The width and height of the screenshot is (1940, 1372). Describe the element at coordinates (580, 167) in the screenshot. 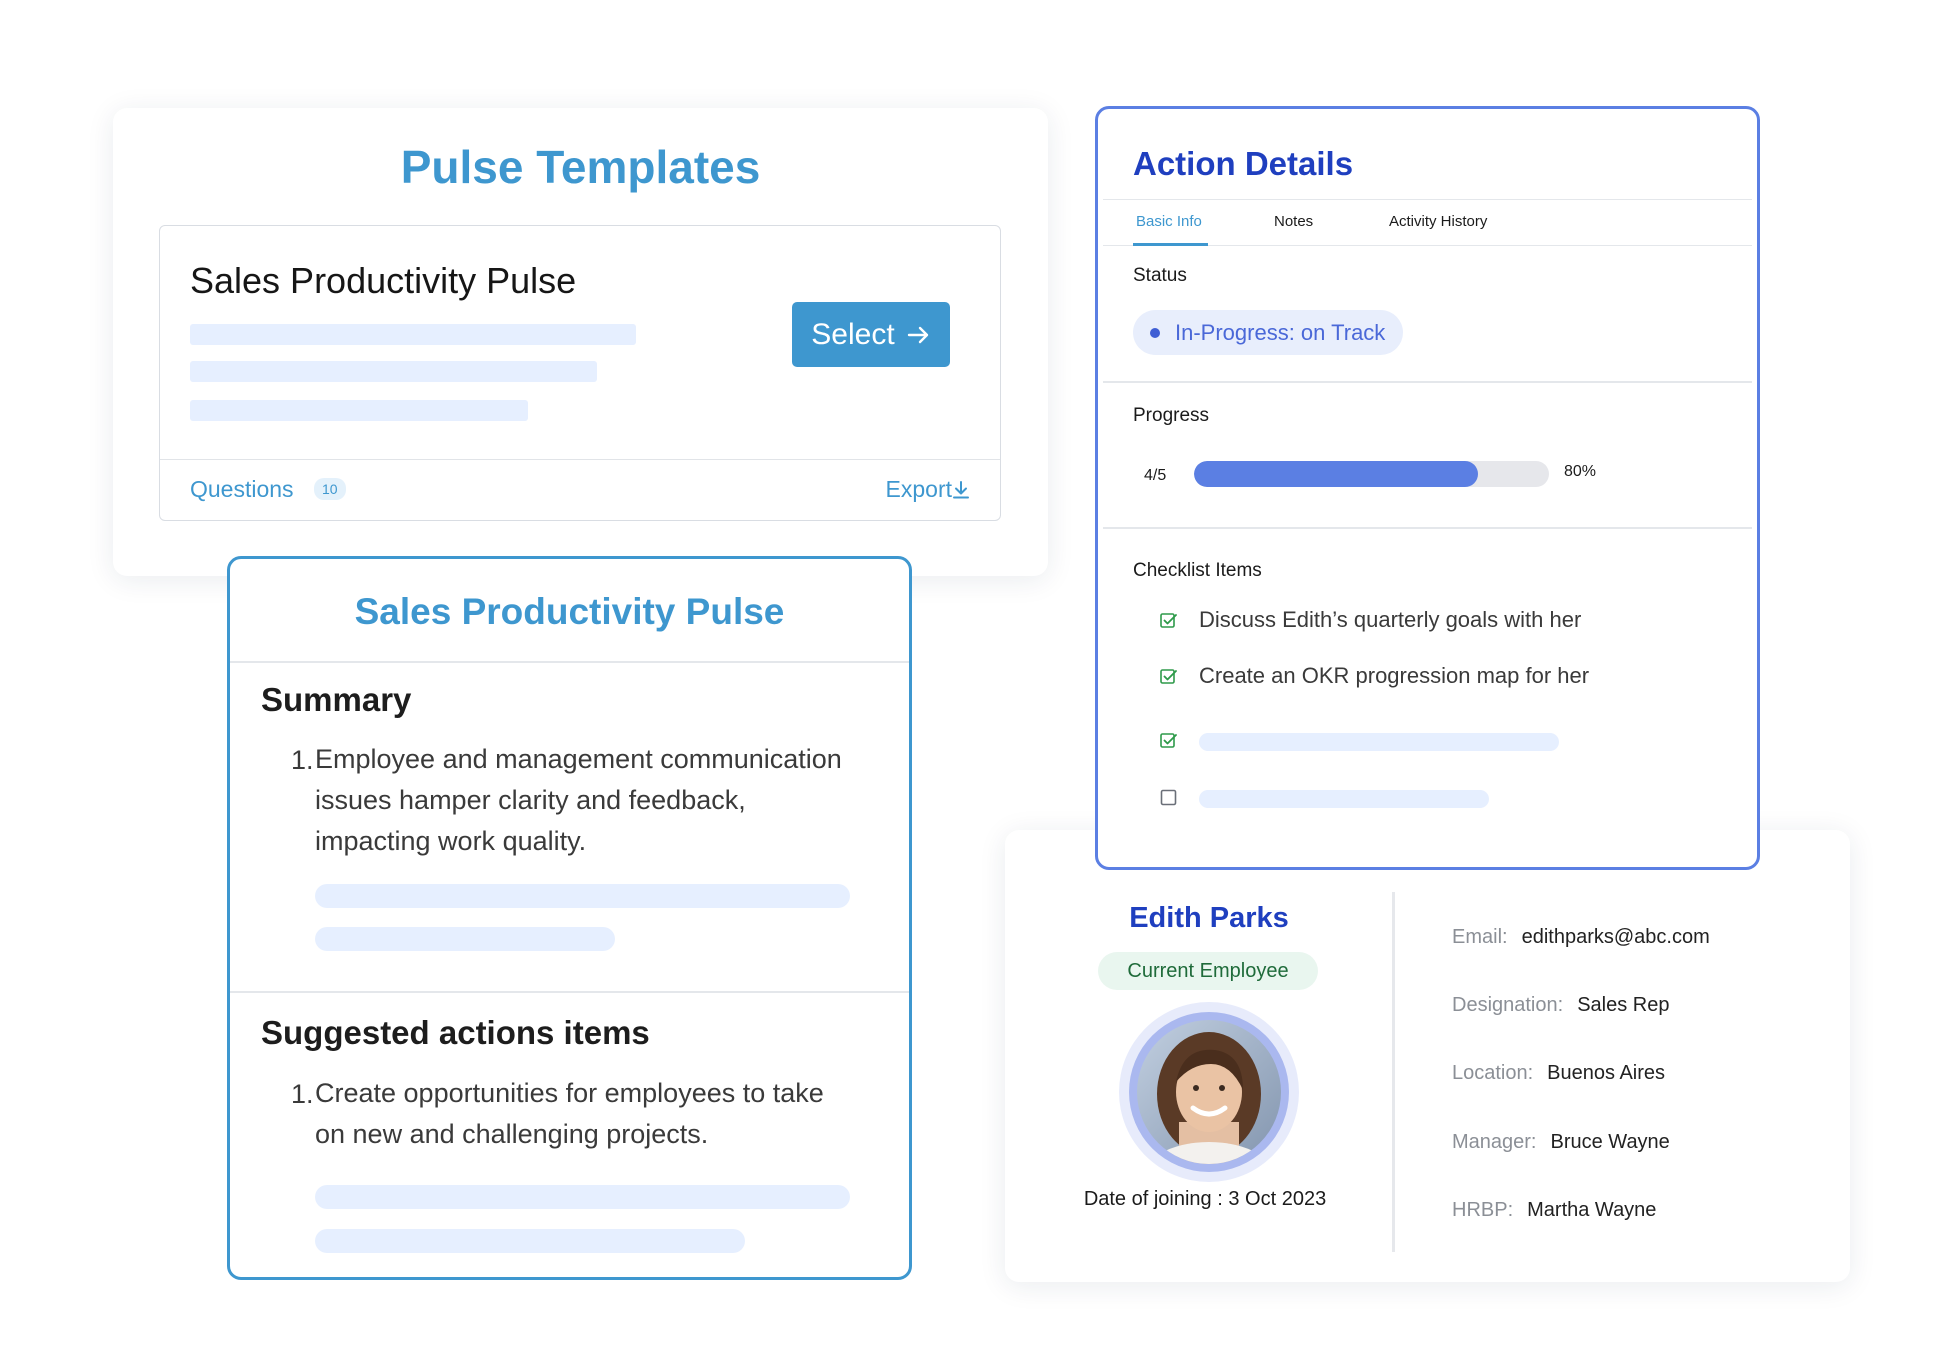

I see `pulse-templates-title: Pulse Templates` at that location.